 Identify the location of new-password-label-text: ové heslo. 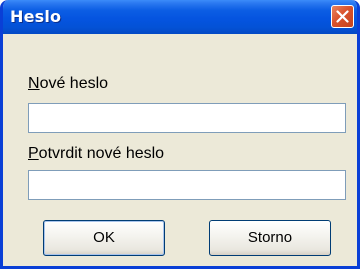
(74, 83).